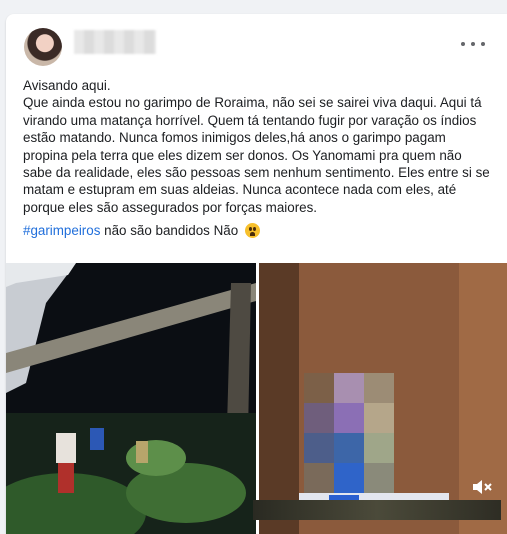 The image size is (507, 534). Describe the element at coordinates (377, 510) in the screenshot. I see `media-strip-bottom` at that location.